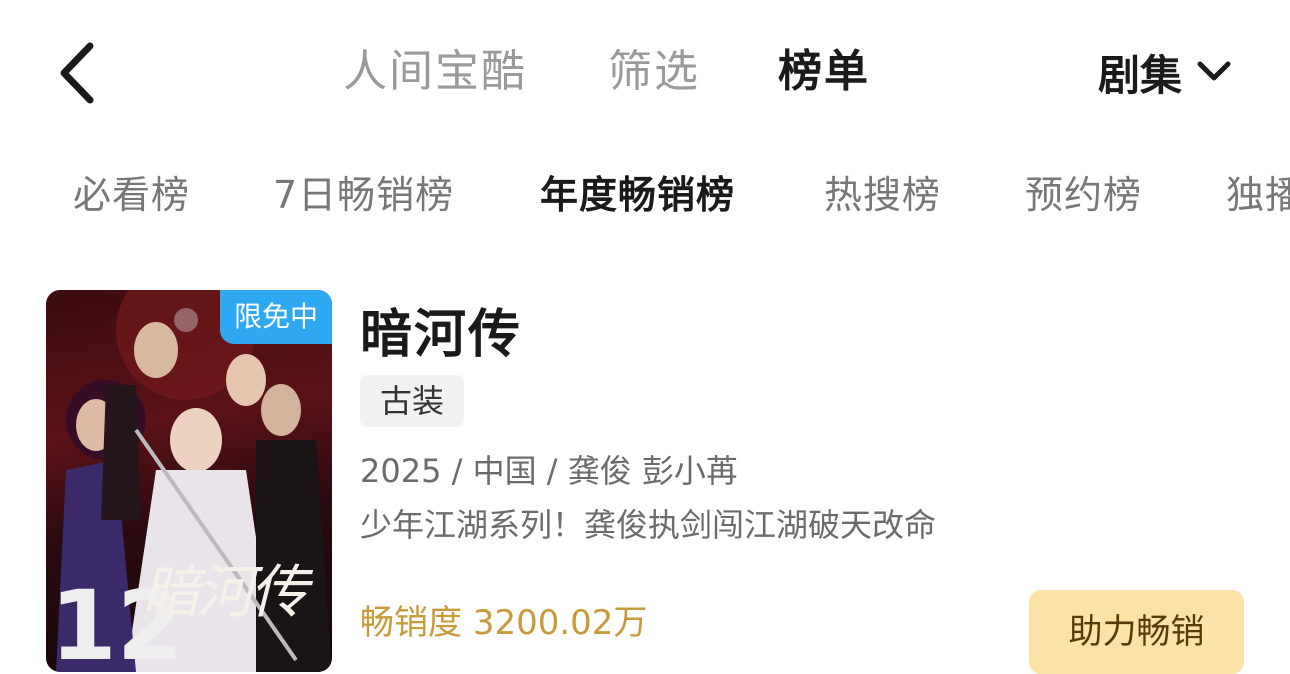 The height and width of the screenshot is (674, 1290). I want to click on back-arrow-icon, so click(77, 73).